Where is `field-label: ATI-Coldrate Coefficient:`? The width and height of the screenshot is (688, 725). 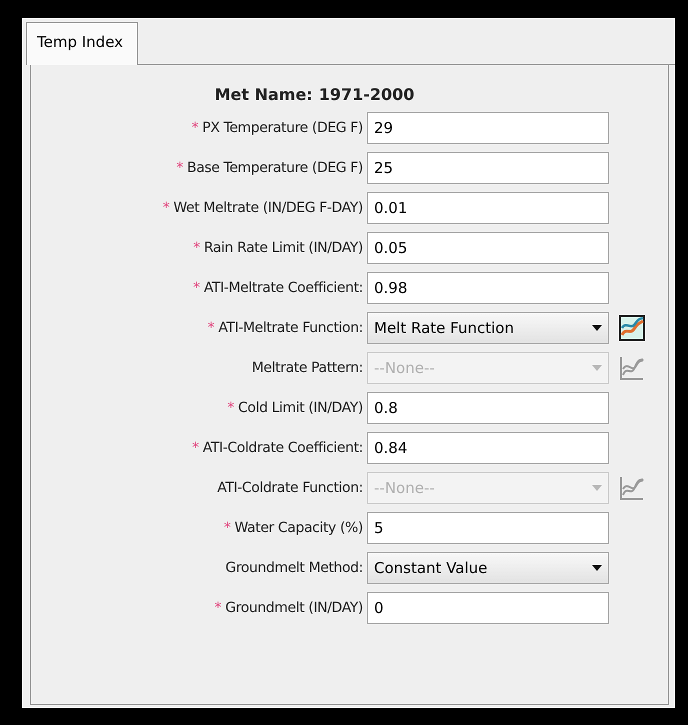 field-label: ATI-Coldrate Coefficient: is located at coordinates (282, 448).